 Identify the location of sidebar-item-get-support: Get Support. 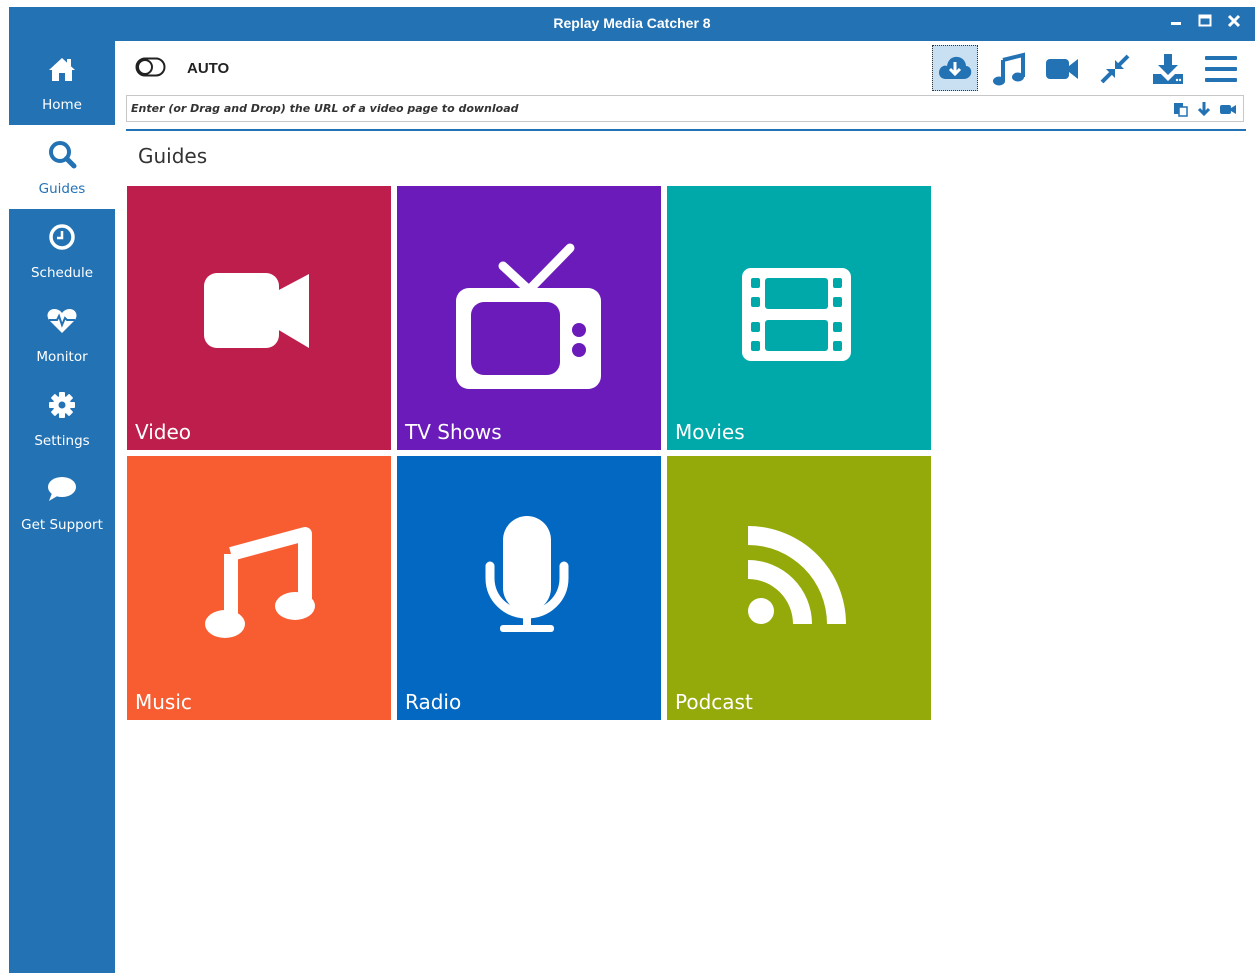
(62, 503).